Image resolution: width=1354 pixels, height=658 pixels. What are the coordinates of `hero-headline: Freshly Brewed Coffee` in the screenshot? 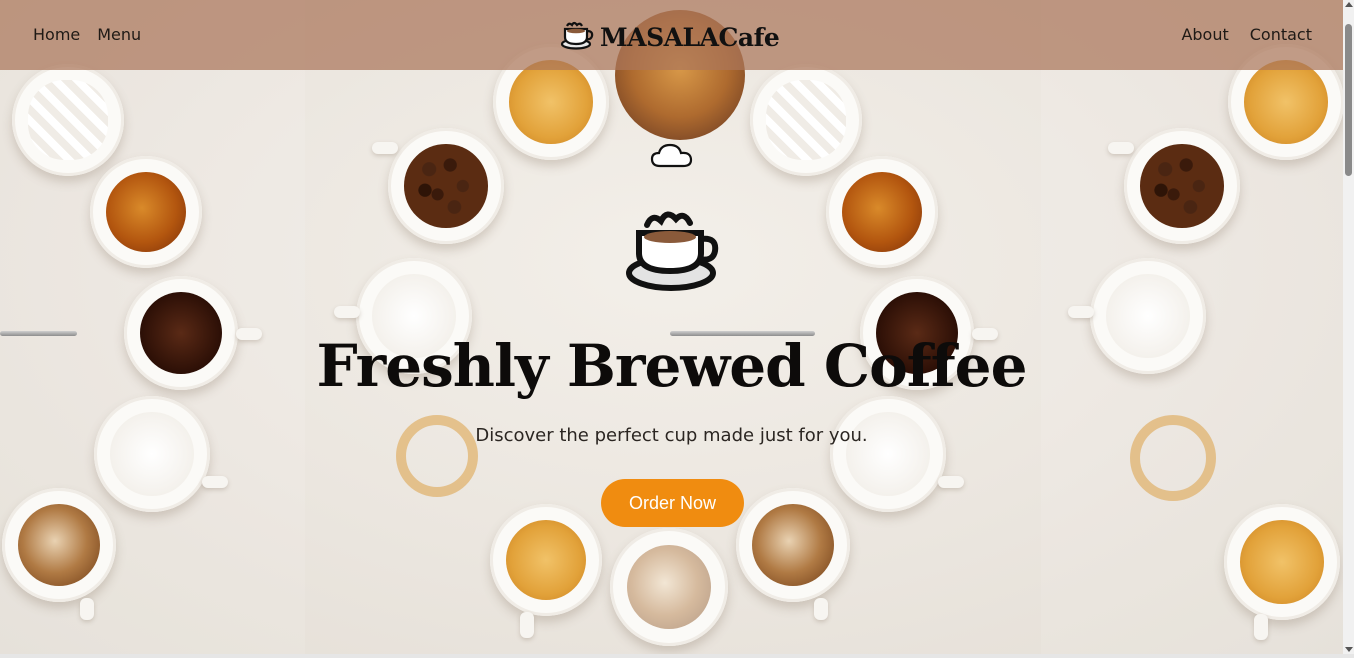 It's located at (672, 366).